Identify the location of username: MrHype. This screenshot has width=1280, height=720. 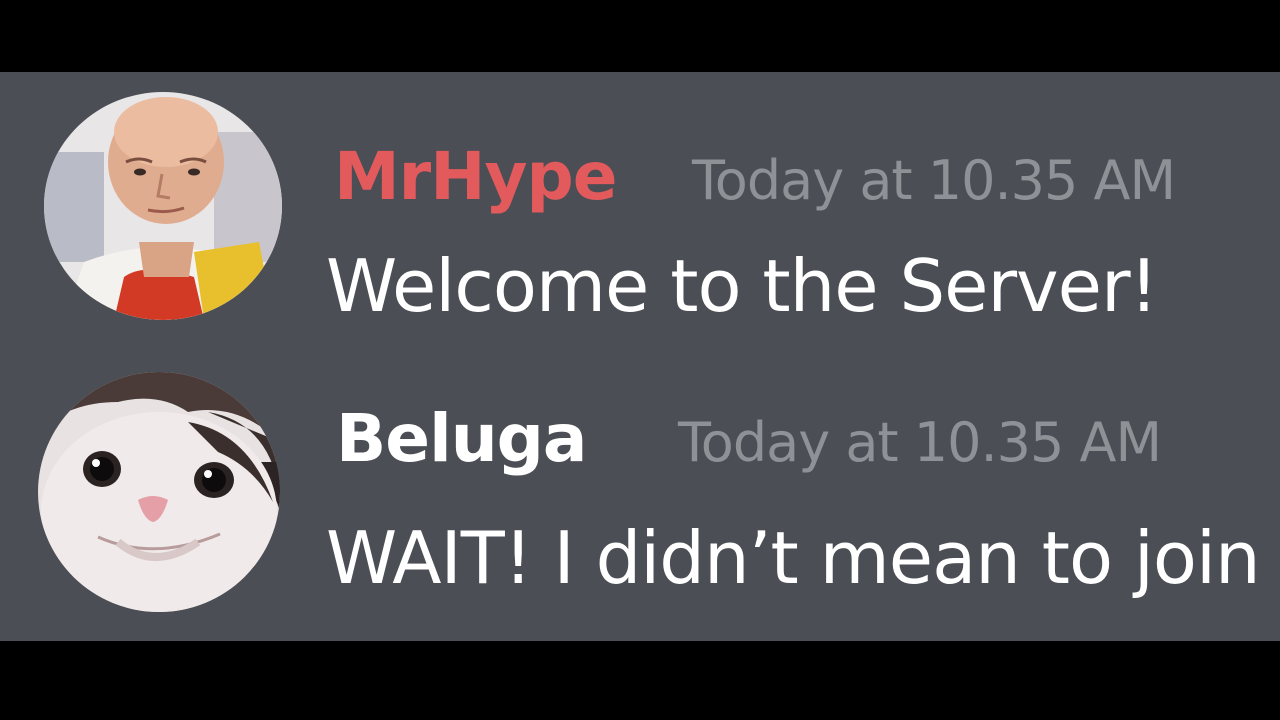
(475, 177).